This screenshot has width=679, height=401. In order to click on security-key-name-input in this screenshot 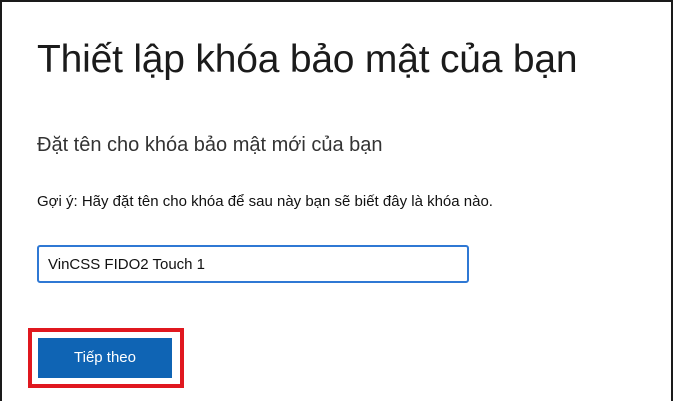, I will do `click(253, 264)`.